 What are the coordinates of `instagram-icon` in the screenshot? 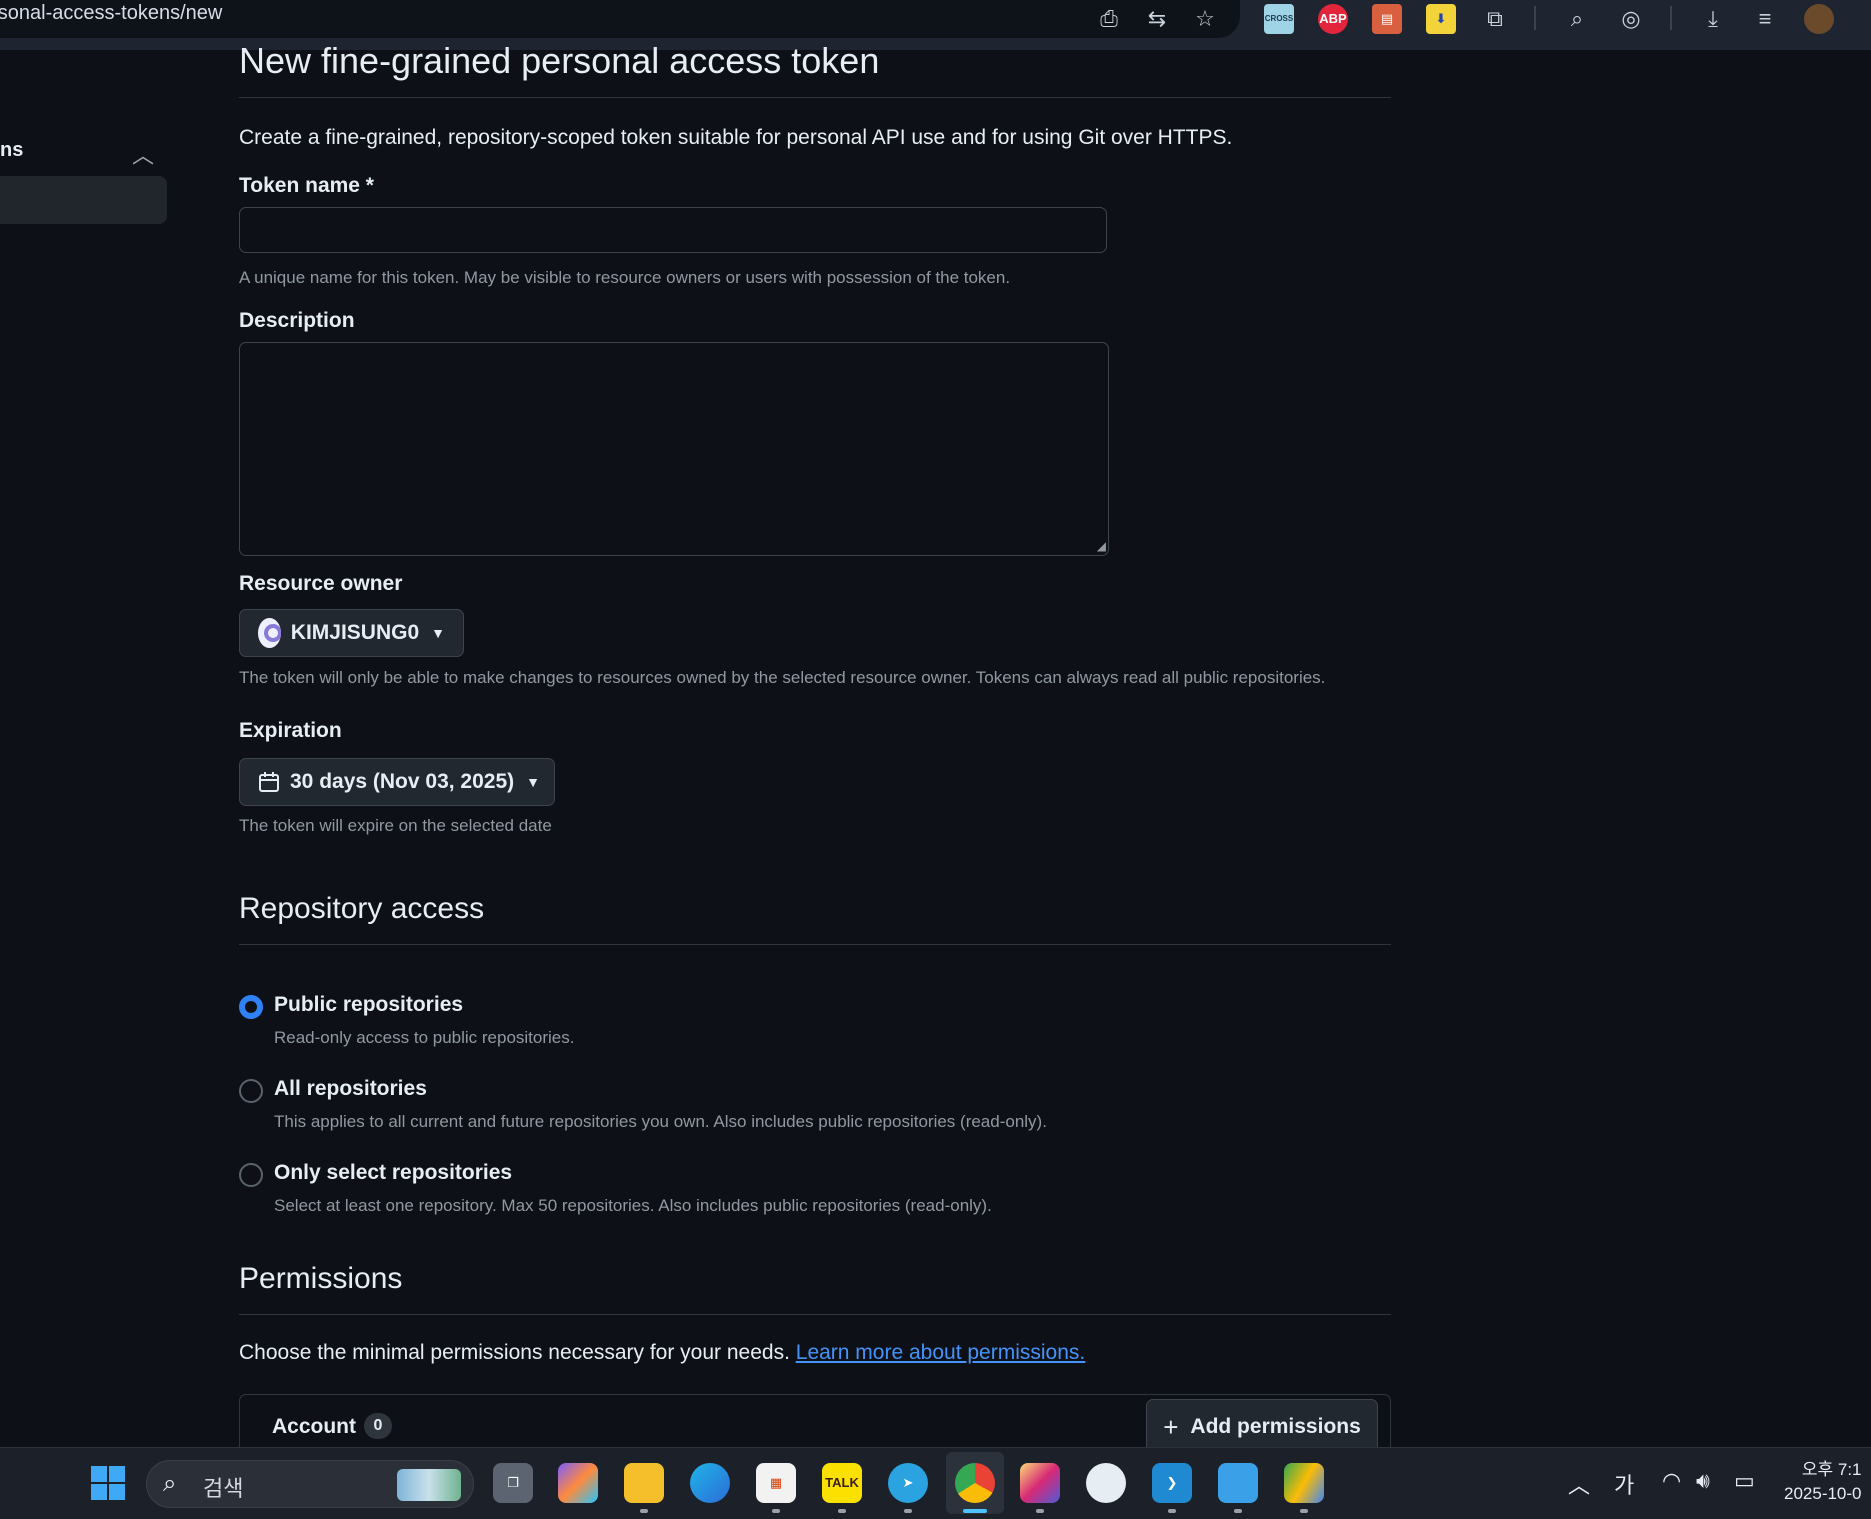 It's located at (1040, 1483).